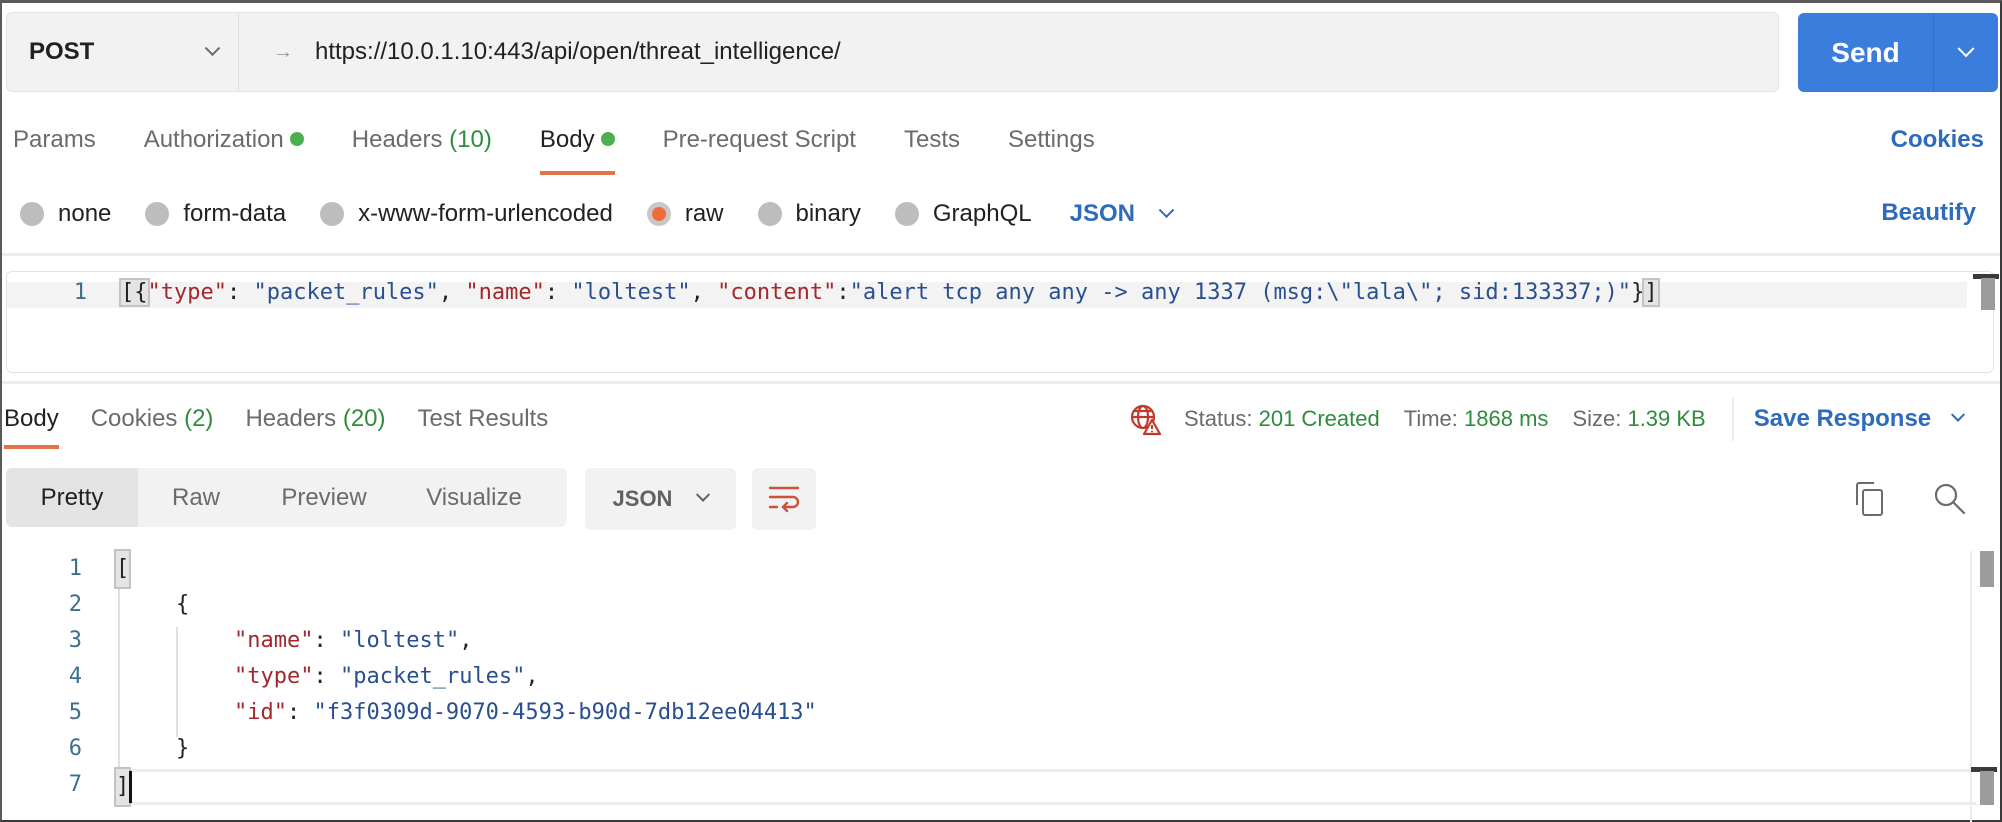  I want to click on token: [{, so click(134, 292).